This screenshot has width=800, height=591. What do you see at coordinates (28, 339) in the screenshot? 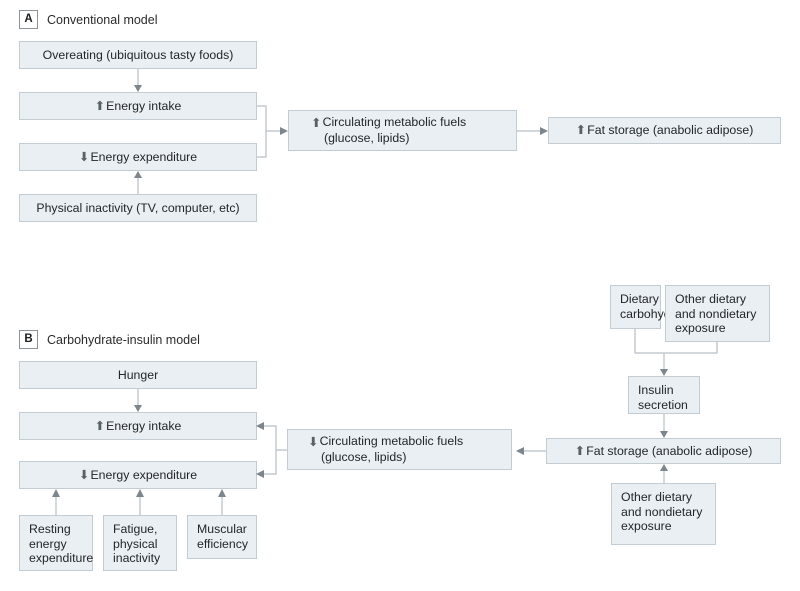
I see `panel-b-letter: B` at bounding box center [28, 339].